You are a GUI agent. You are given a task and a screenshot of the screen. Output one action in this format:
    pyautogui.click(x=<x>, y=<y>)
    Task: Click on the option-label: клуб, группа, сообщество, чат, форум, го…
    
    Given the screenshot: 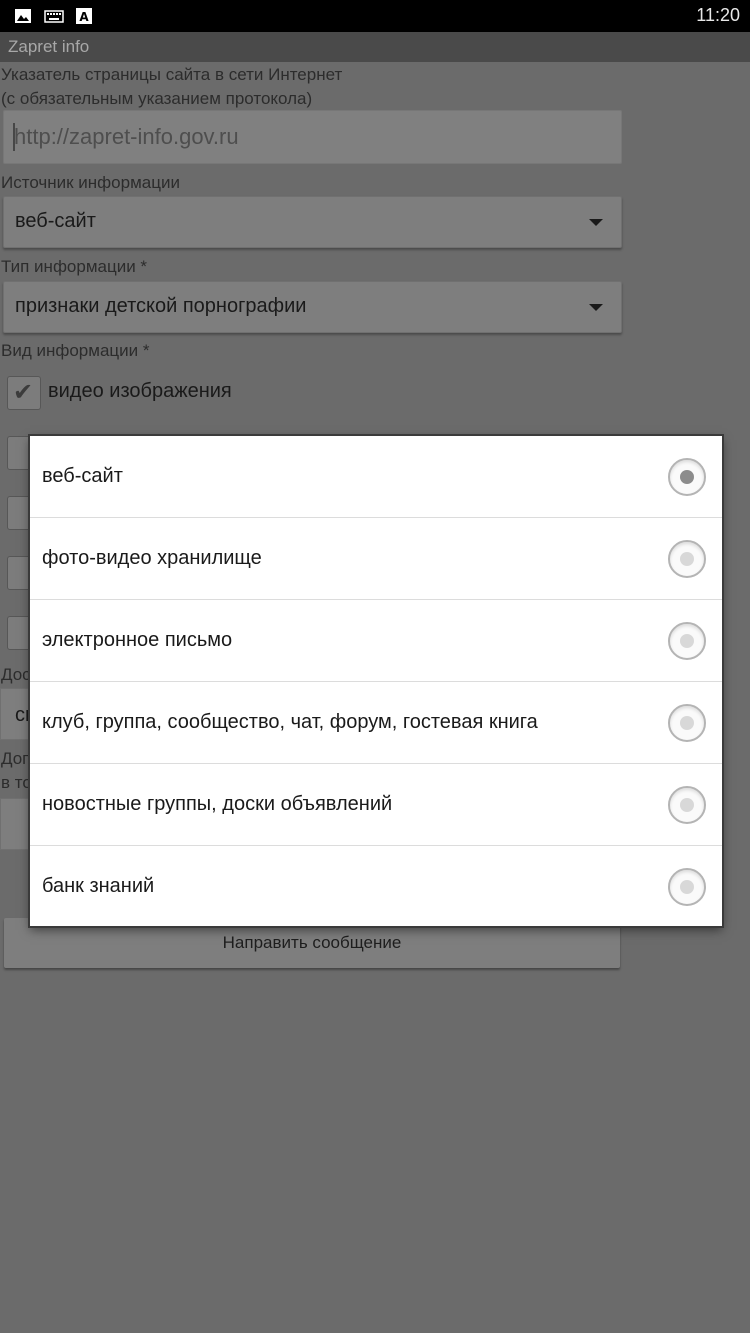 What is the action you would take?
    pyautogui.click(x=290, y=722)
    